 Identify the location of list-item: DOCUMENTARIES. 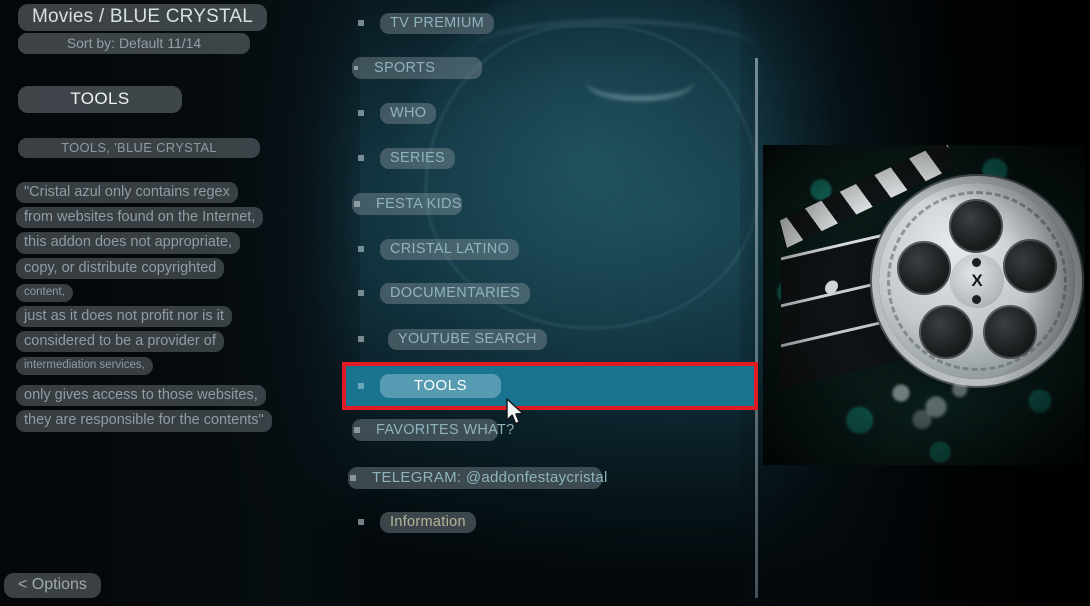
(550, 293).